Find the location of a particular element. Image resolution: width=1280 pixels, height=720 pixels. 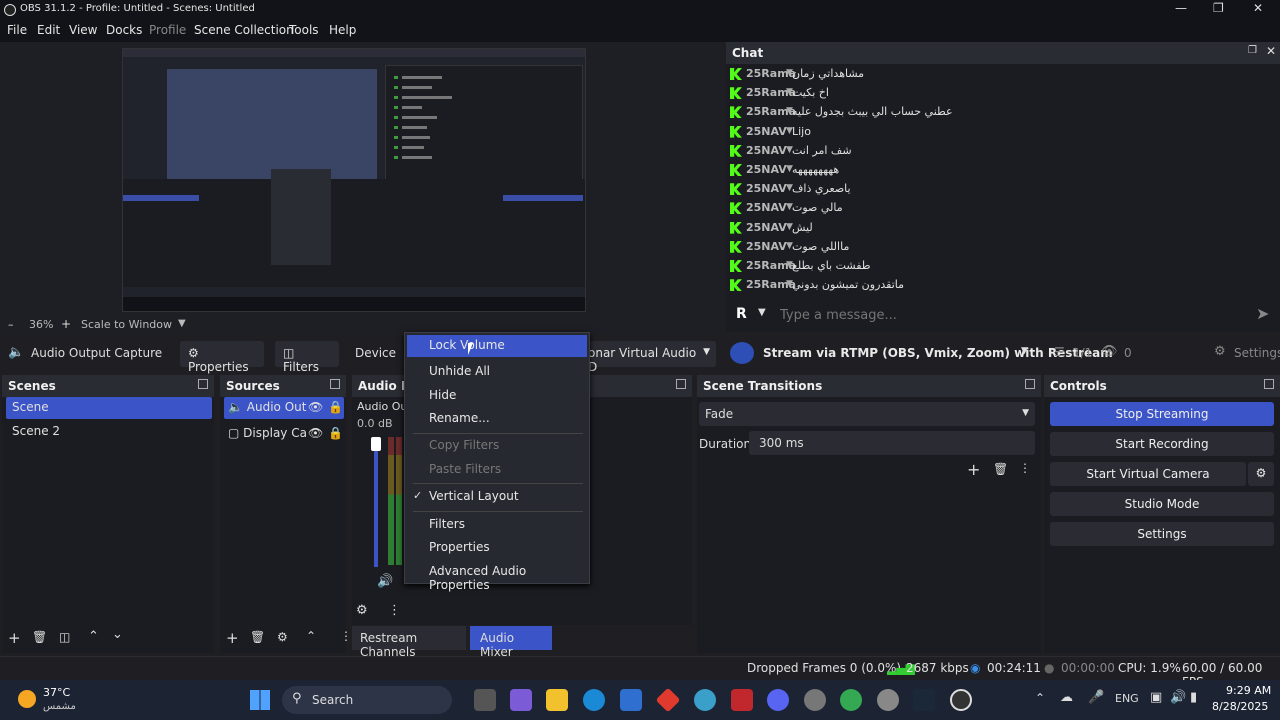

edge-icon is located at coordinates (594, 700).